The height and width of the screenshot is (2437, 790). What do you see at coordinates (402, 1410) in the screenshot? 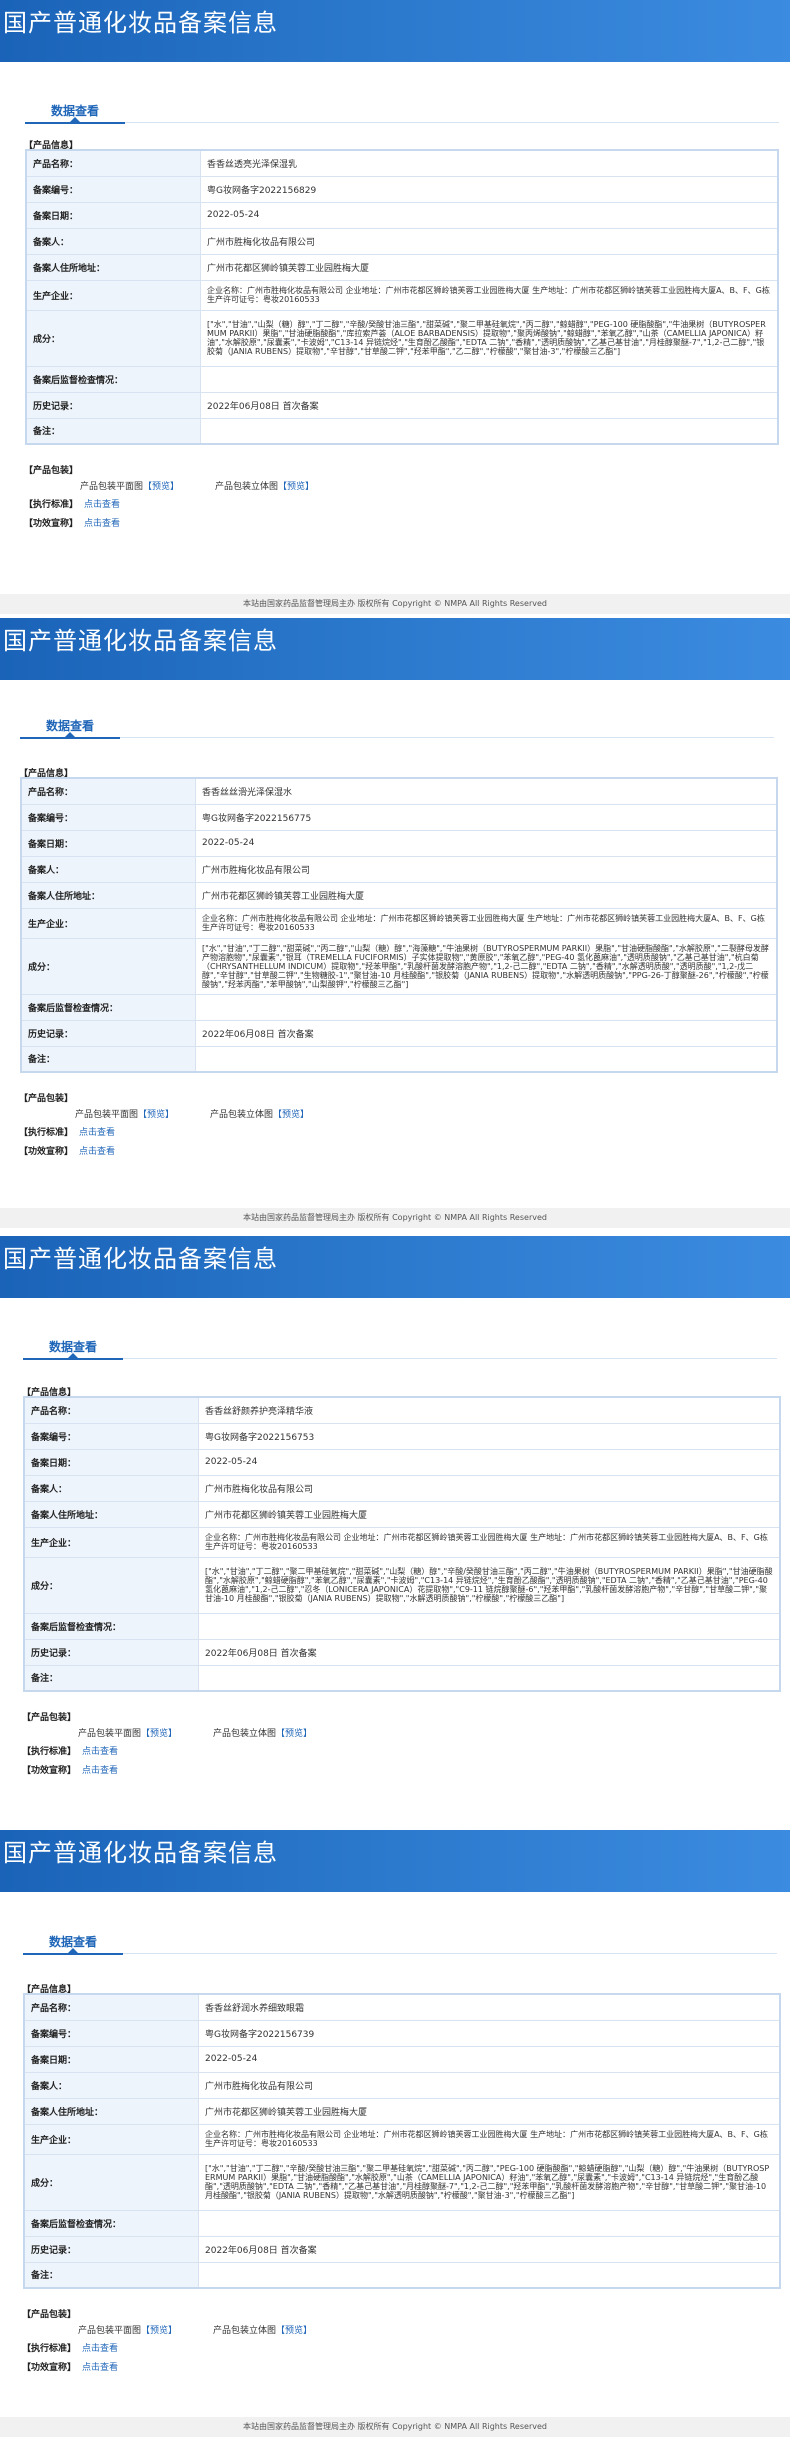
I see `table-row: 产品名称： 香香丝舒颜养护亮泽精华液` at bounding box center [402, 1410].